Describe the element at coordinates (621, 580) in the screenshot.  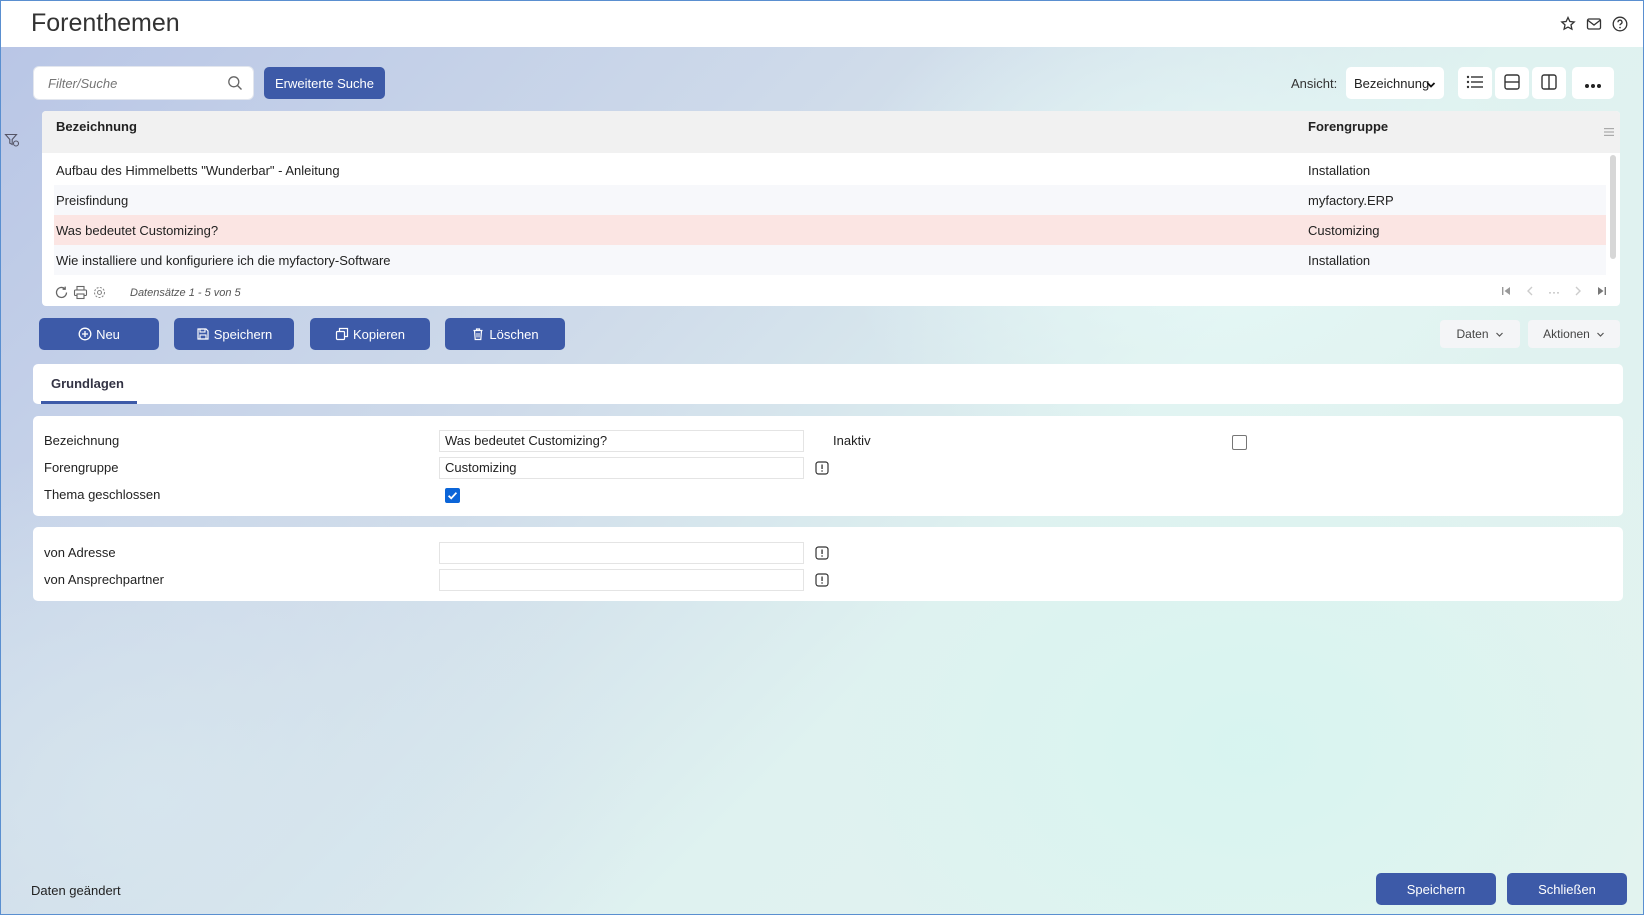
I see `von-ansprechpartner-field` at that location.